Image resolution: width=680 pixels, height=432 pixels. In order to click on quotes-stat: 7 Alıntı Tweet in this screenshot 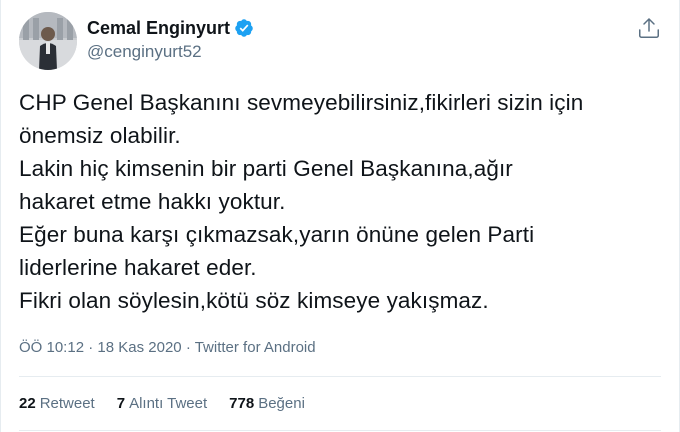, I will do `click(162, 403)`.